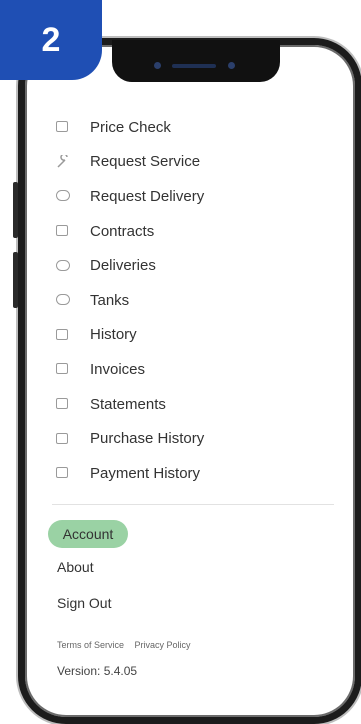  What do you see at coordinates (63, 231) in the screenshot?
I see `contract-icon` at bounding box center [63, 231].